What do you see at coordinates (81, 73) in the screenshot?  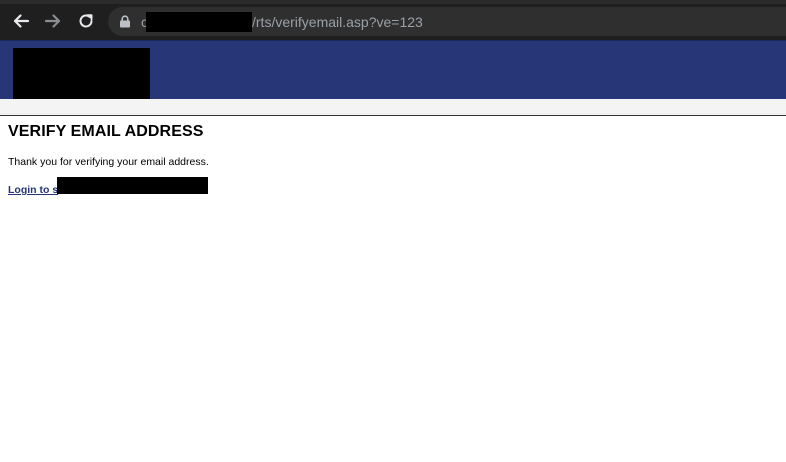 I see `redacted-logo` at bounding box center [81, 73].